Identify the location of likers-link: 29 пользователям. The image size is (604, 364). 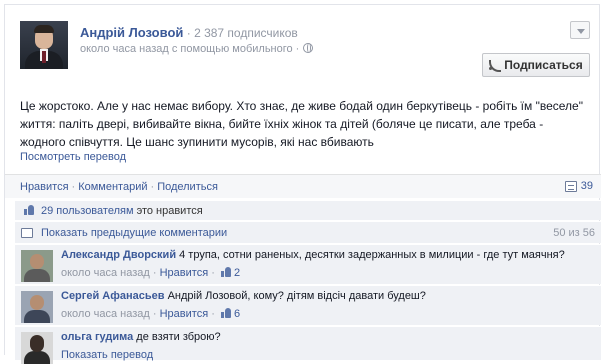
(87, 211).